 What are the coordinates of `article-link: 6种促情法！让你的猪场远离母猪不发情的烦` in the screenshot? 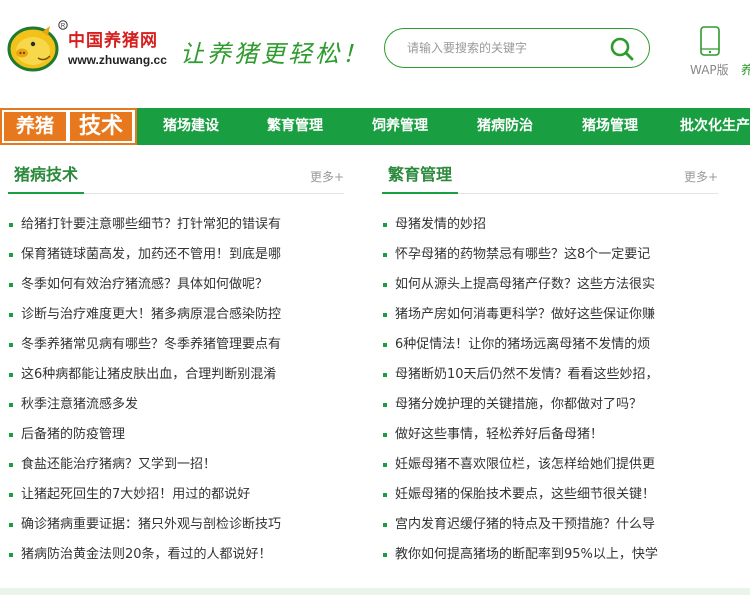 It's located at (522, 344).